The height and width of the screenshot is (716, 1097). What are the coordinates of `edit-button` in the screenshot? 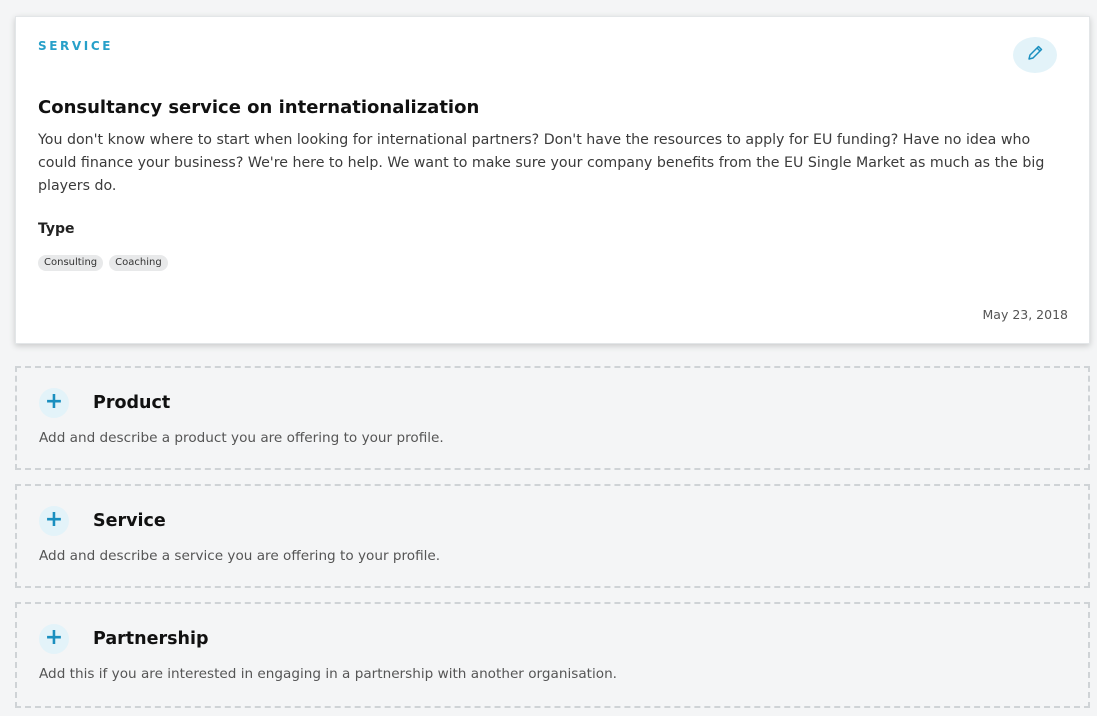 It's located at (1035, 55).